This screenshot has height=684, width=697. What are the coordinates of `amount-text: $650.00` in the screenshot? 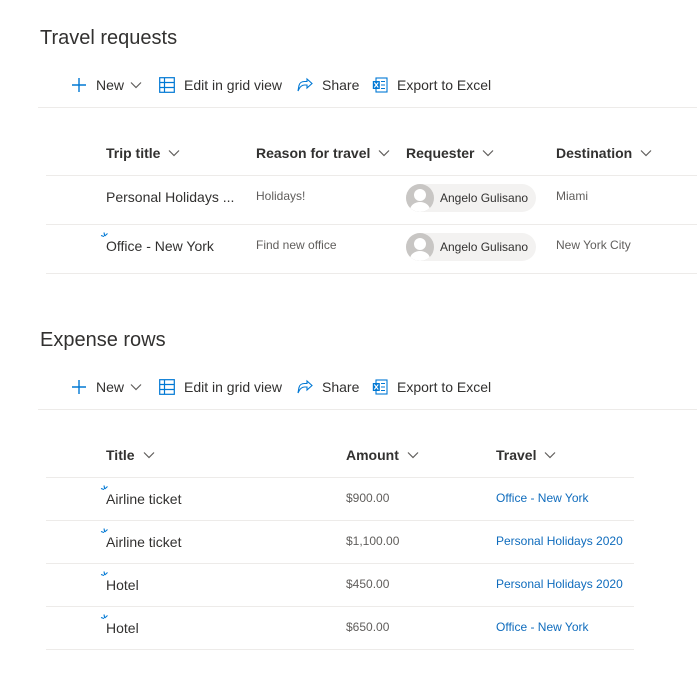 It's located at (368, 627).